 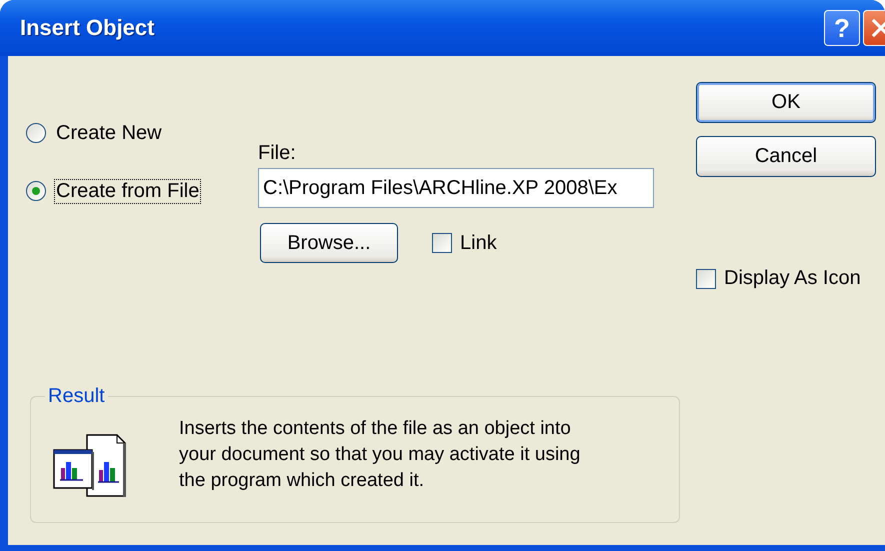 I want to click on help-button: ?, so click(x=842, y=28).